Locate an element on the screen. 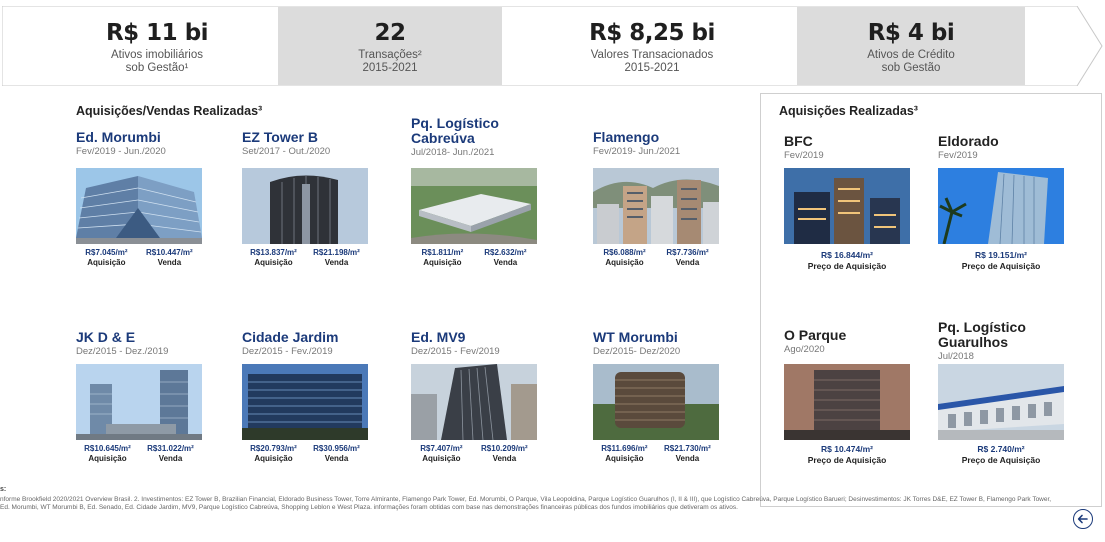 This screenshot has width=1105, height=542. property-period: Ago/2020 is located at coordinates (804, 349).